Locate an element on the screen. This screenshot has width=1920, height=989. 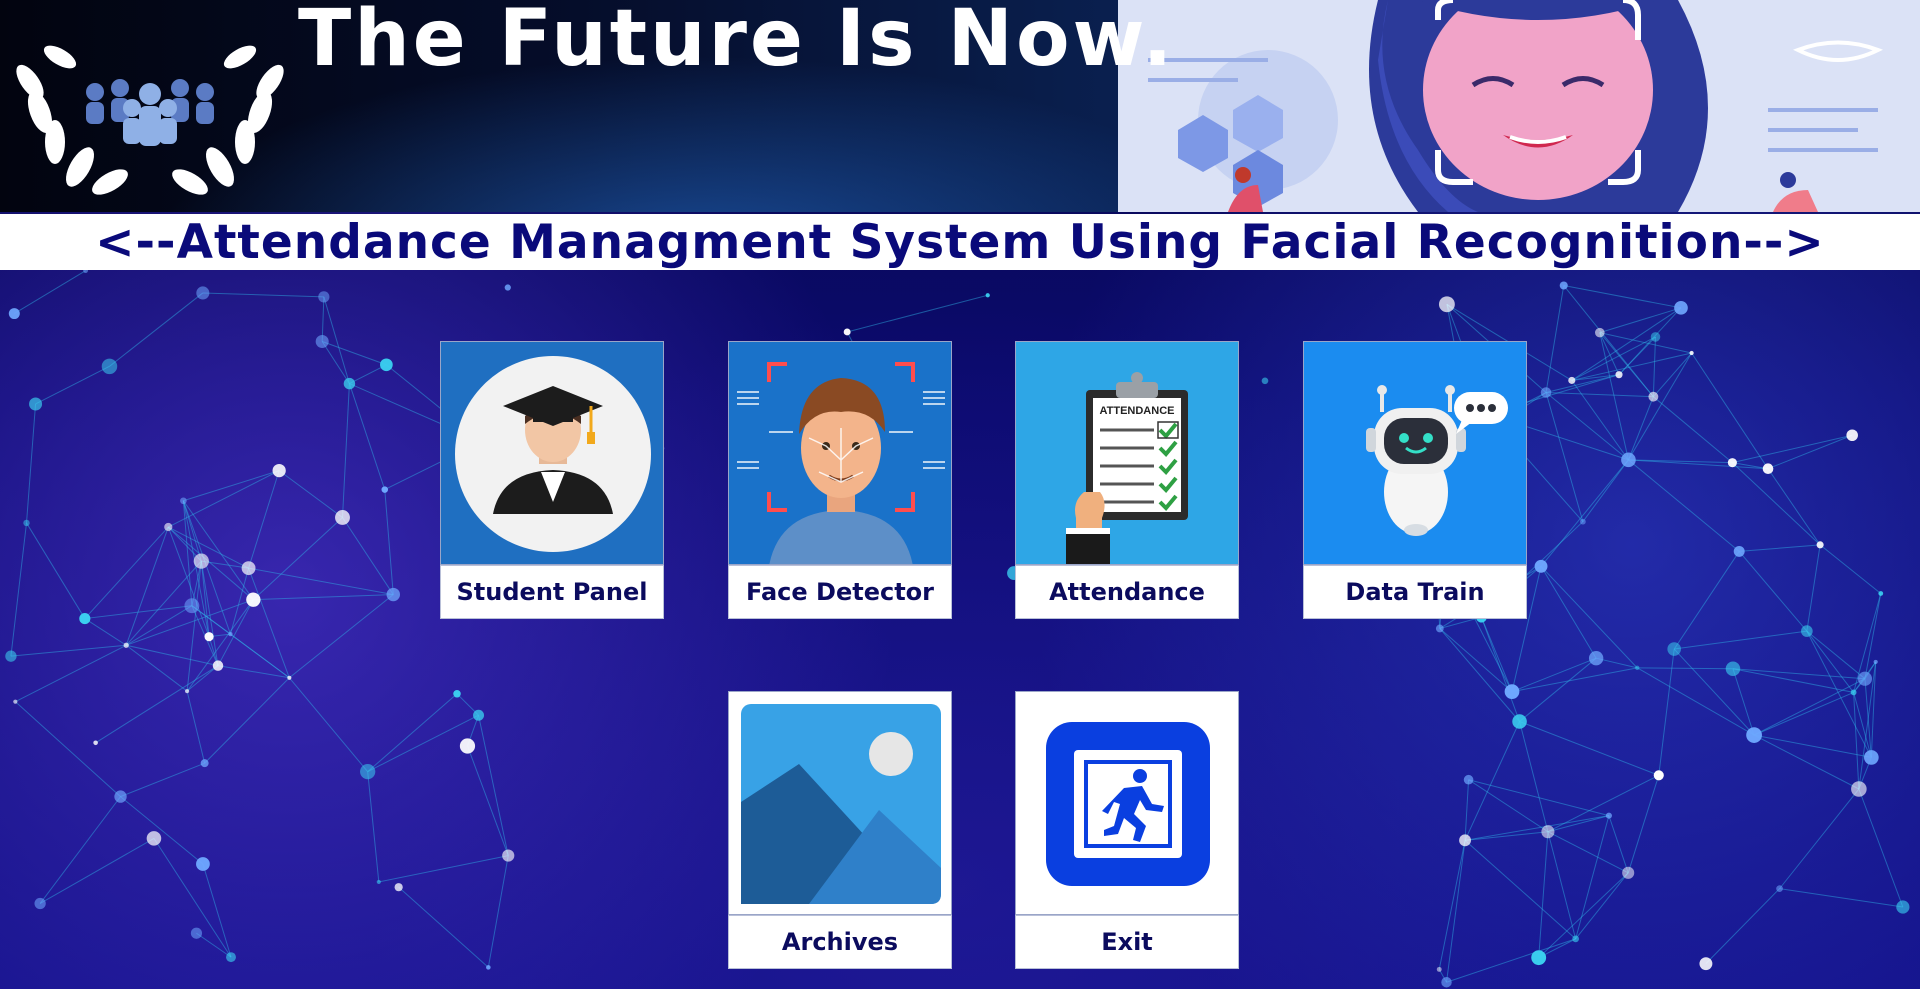
attendance-clipboard-icon: ATTENDANCE is located at coordinates (1127, 453).